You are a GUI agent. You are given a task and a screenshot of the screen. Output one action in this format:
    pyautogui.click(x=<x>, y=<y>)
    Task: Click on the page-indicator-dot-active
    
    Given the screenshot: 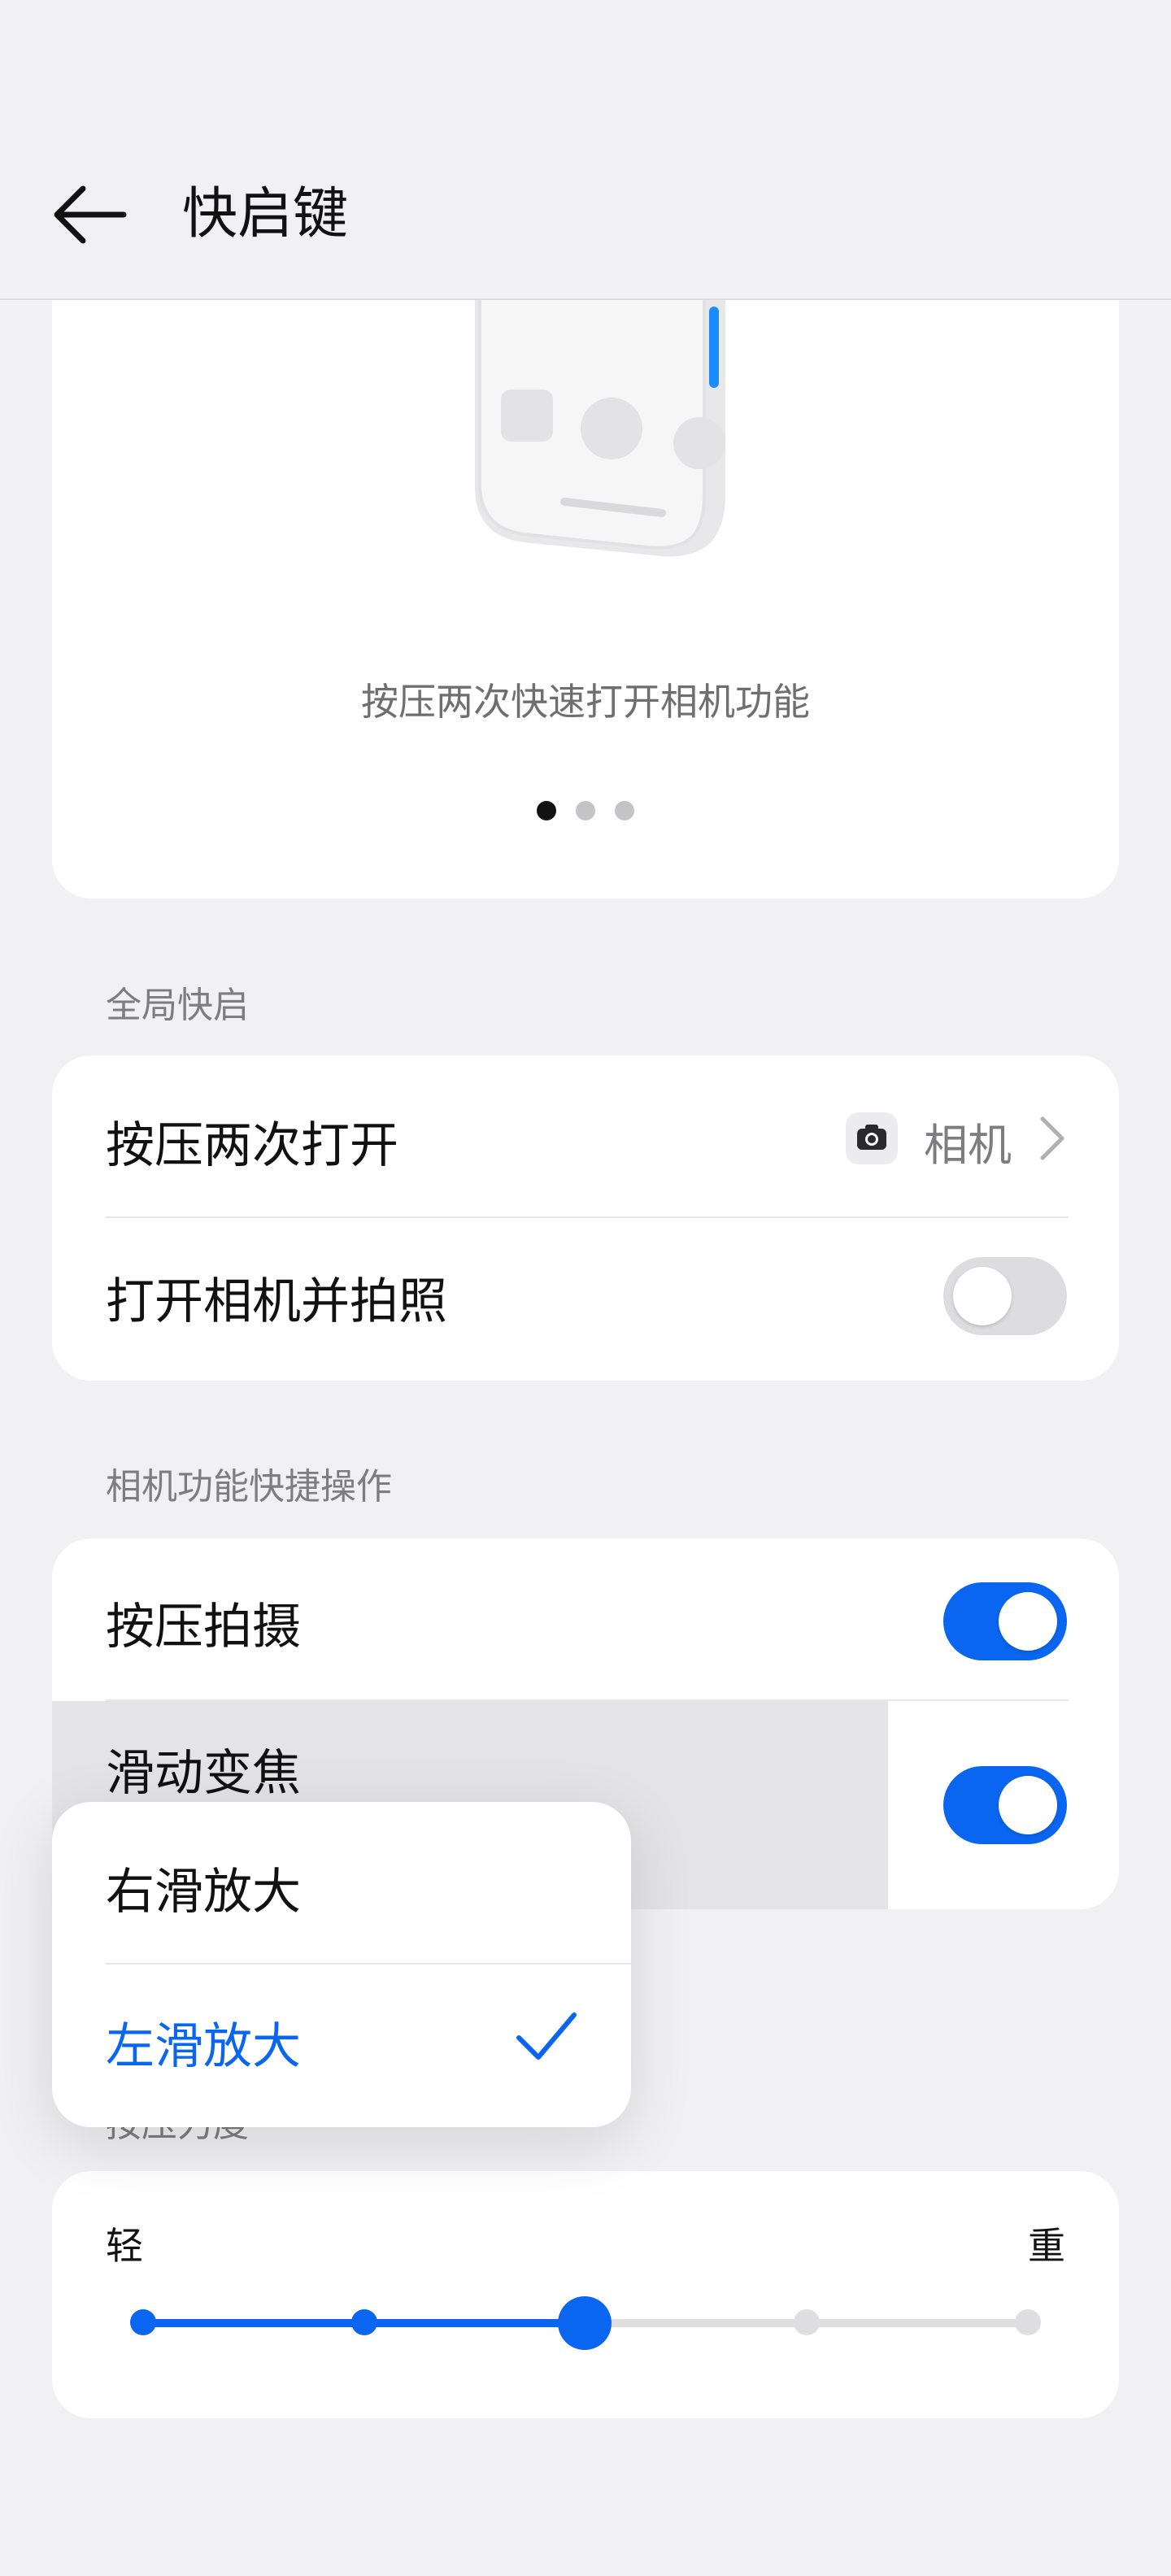 What is the action you would take?
    pyautogui.click(x=546, y=811)
    